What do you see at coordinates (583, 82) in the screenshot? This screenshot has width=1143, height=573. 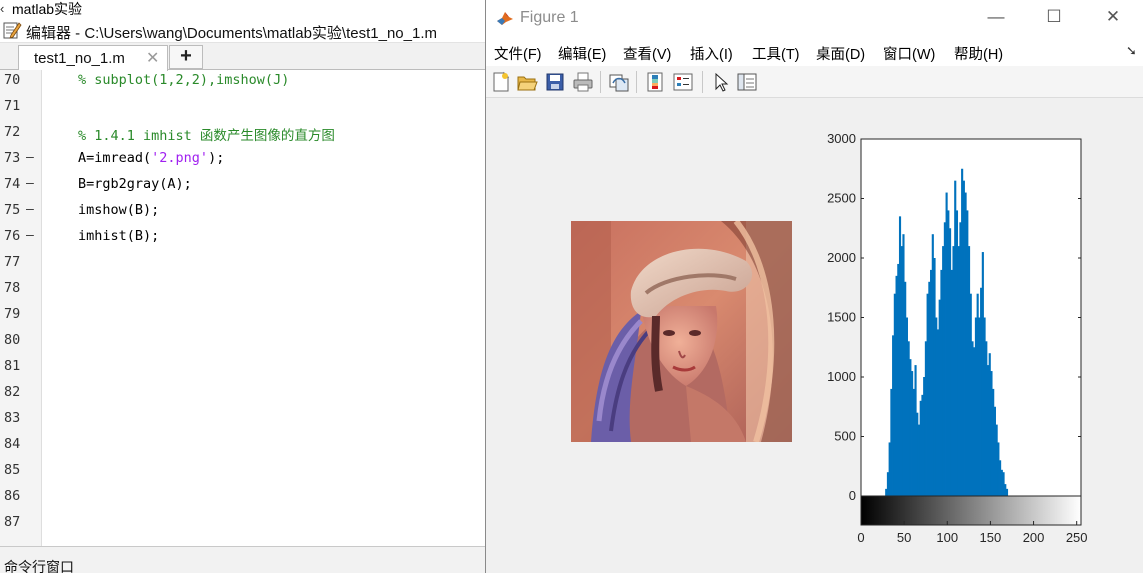 I see `print-icon` at bounding box center [583, 82].